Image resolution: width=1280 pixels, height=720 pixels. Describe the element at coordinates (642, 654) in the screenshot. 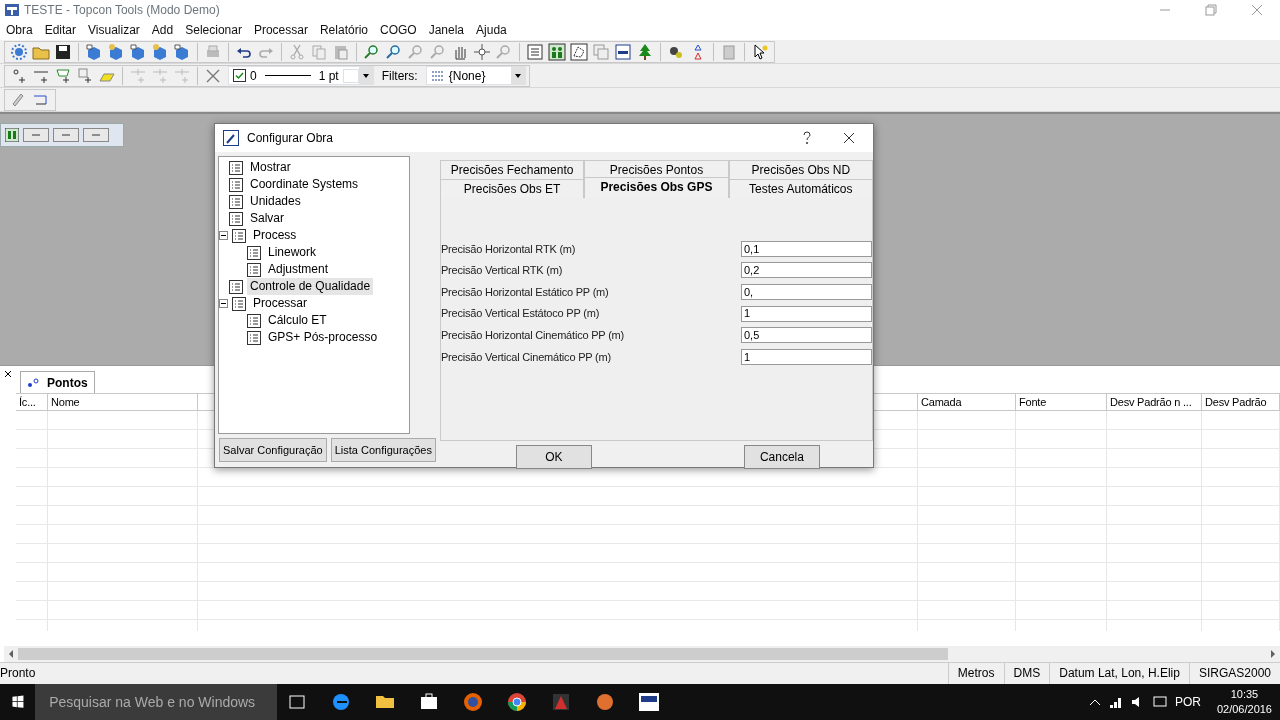

I see `horizontal-scrollbar` at that location.